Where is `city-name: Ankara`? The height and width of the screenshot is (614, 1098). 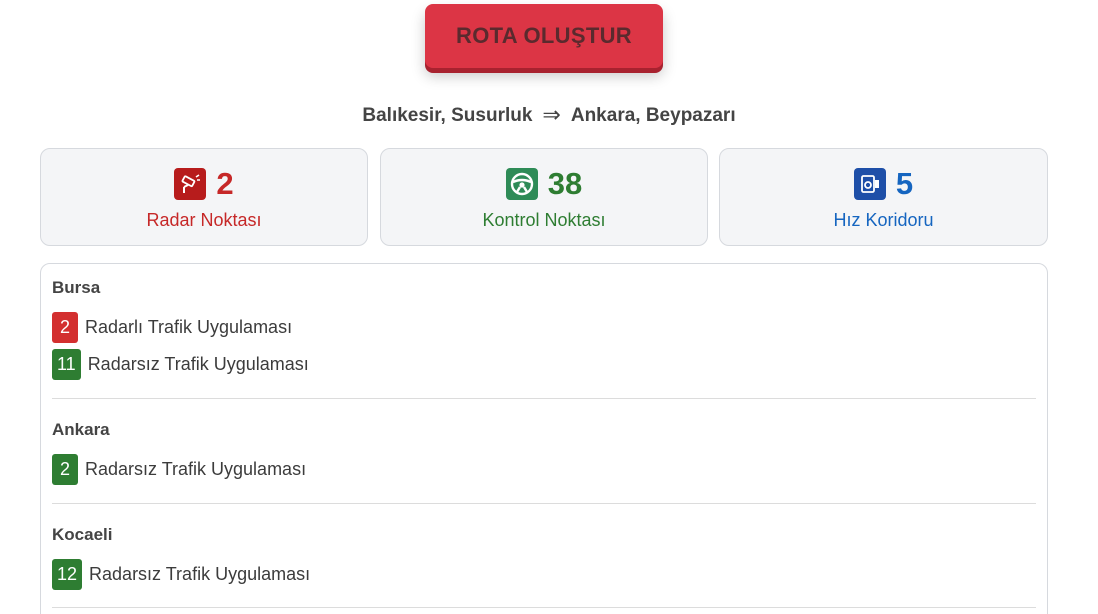
city-name: Ankara is located at coordinates (81, 429).